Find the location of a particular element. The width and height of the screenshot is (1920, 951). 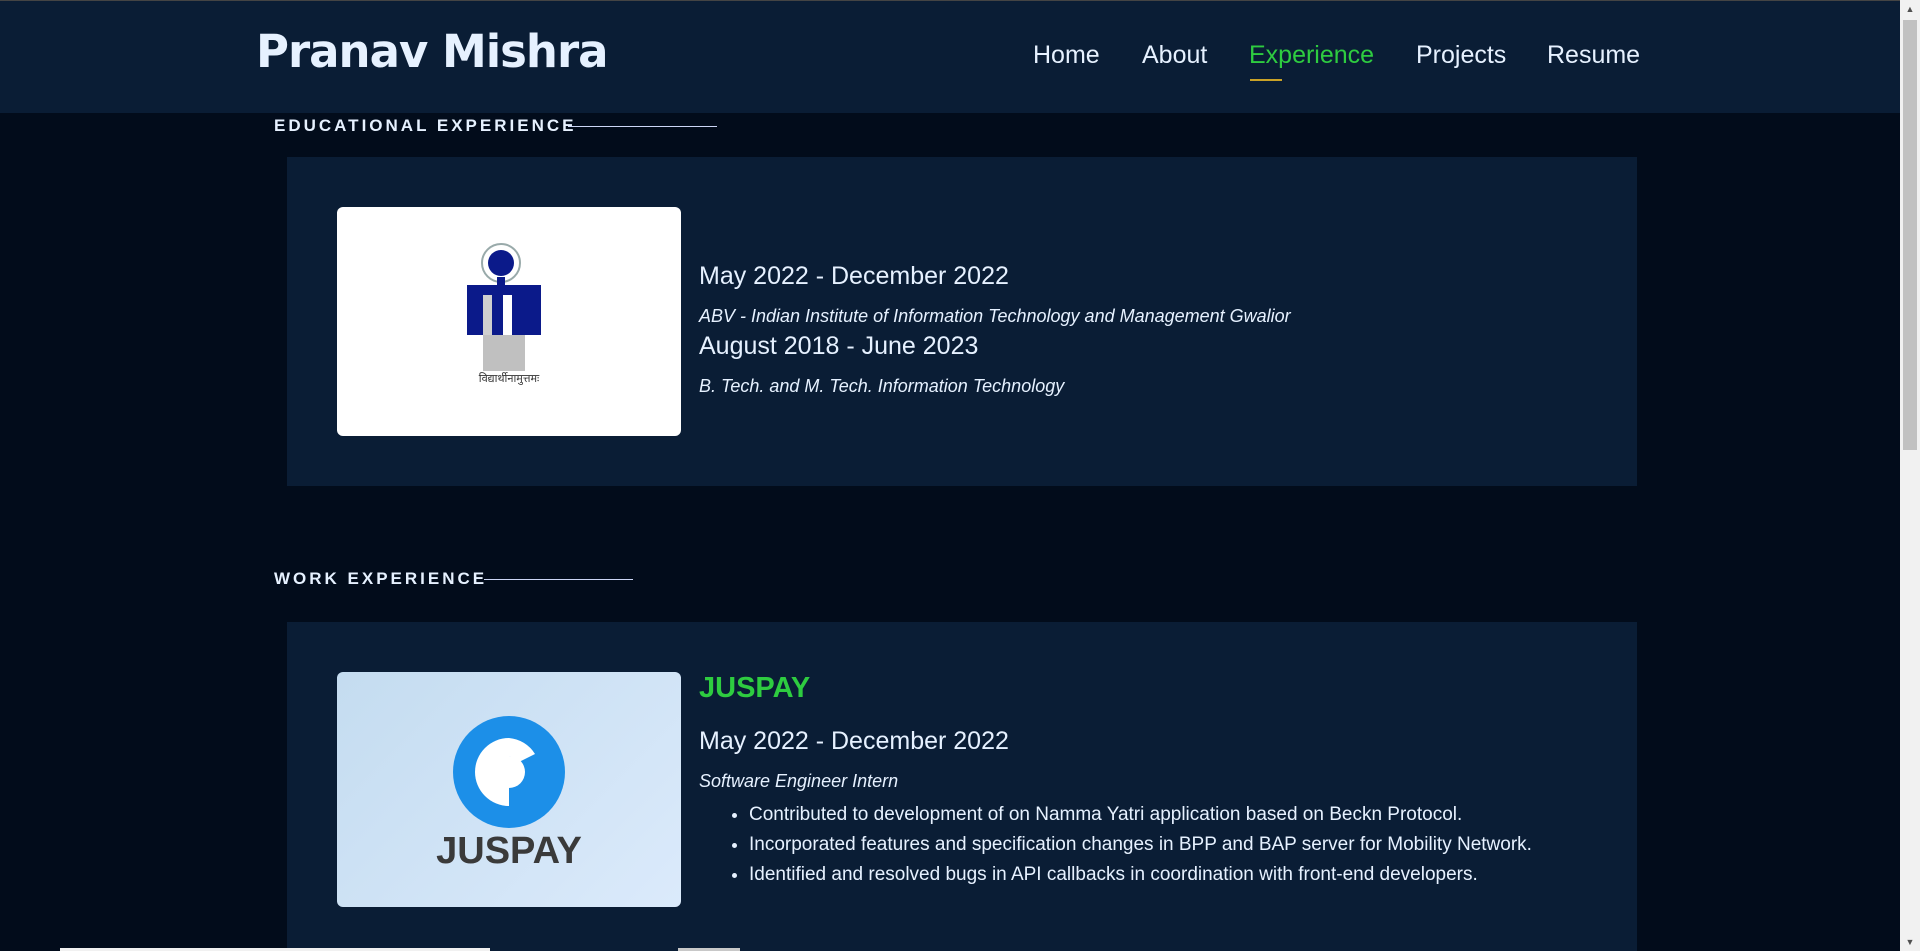

work-title-line is located at coordinates (558, 579).